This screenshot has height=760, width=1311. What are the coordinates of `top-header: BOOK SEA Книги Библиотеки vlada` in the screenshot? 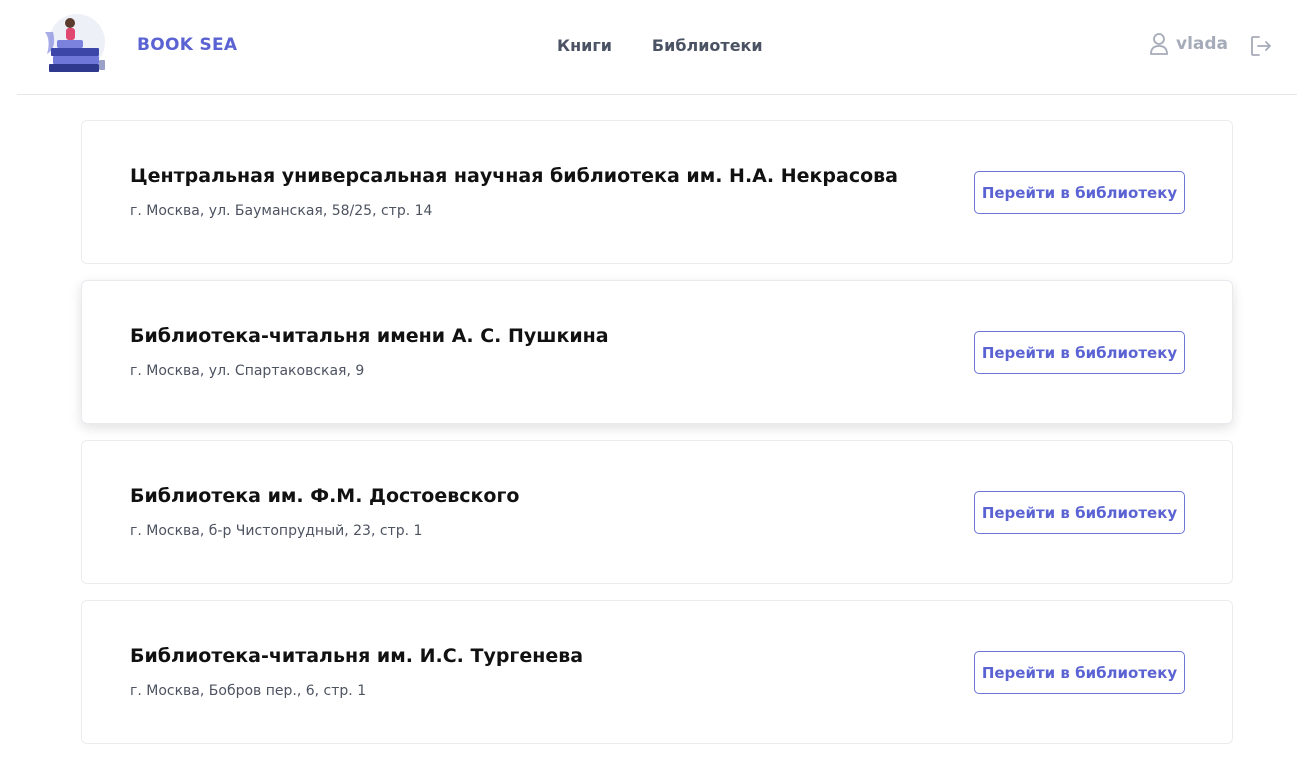 It's located at (657, 47).